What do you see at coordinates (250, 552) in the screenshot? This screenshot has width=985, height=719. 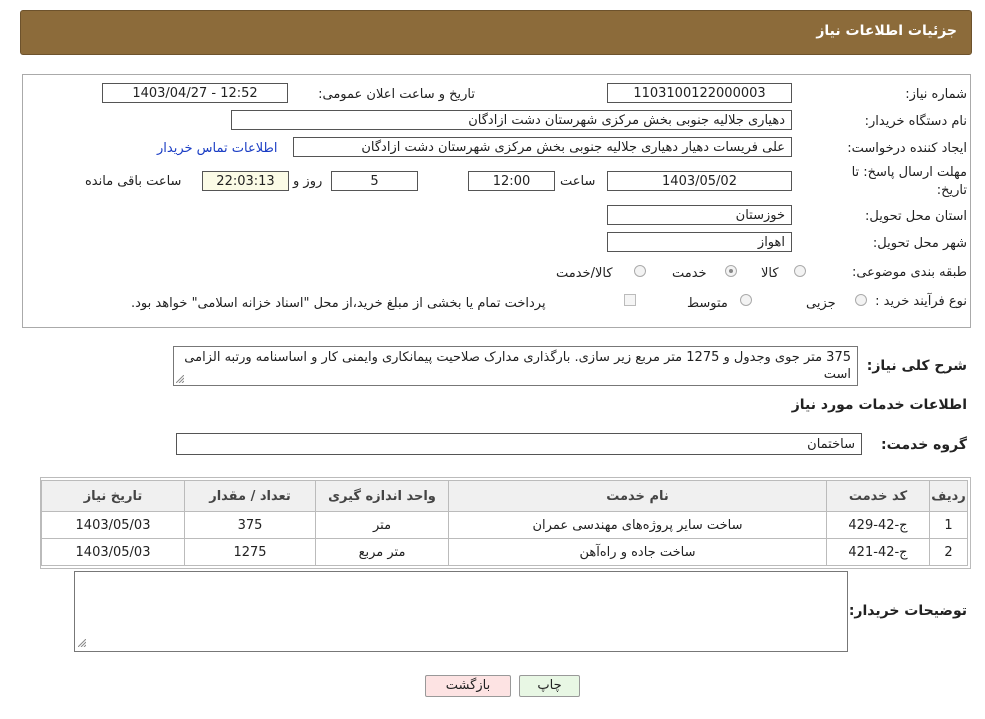 I see `cell-quantity: 1275` at bounding box center [250, 552].